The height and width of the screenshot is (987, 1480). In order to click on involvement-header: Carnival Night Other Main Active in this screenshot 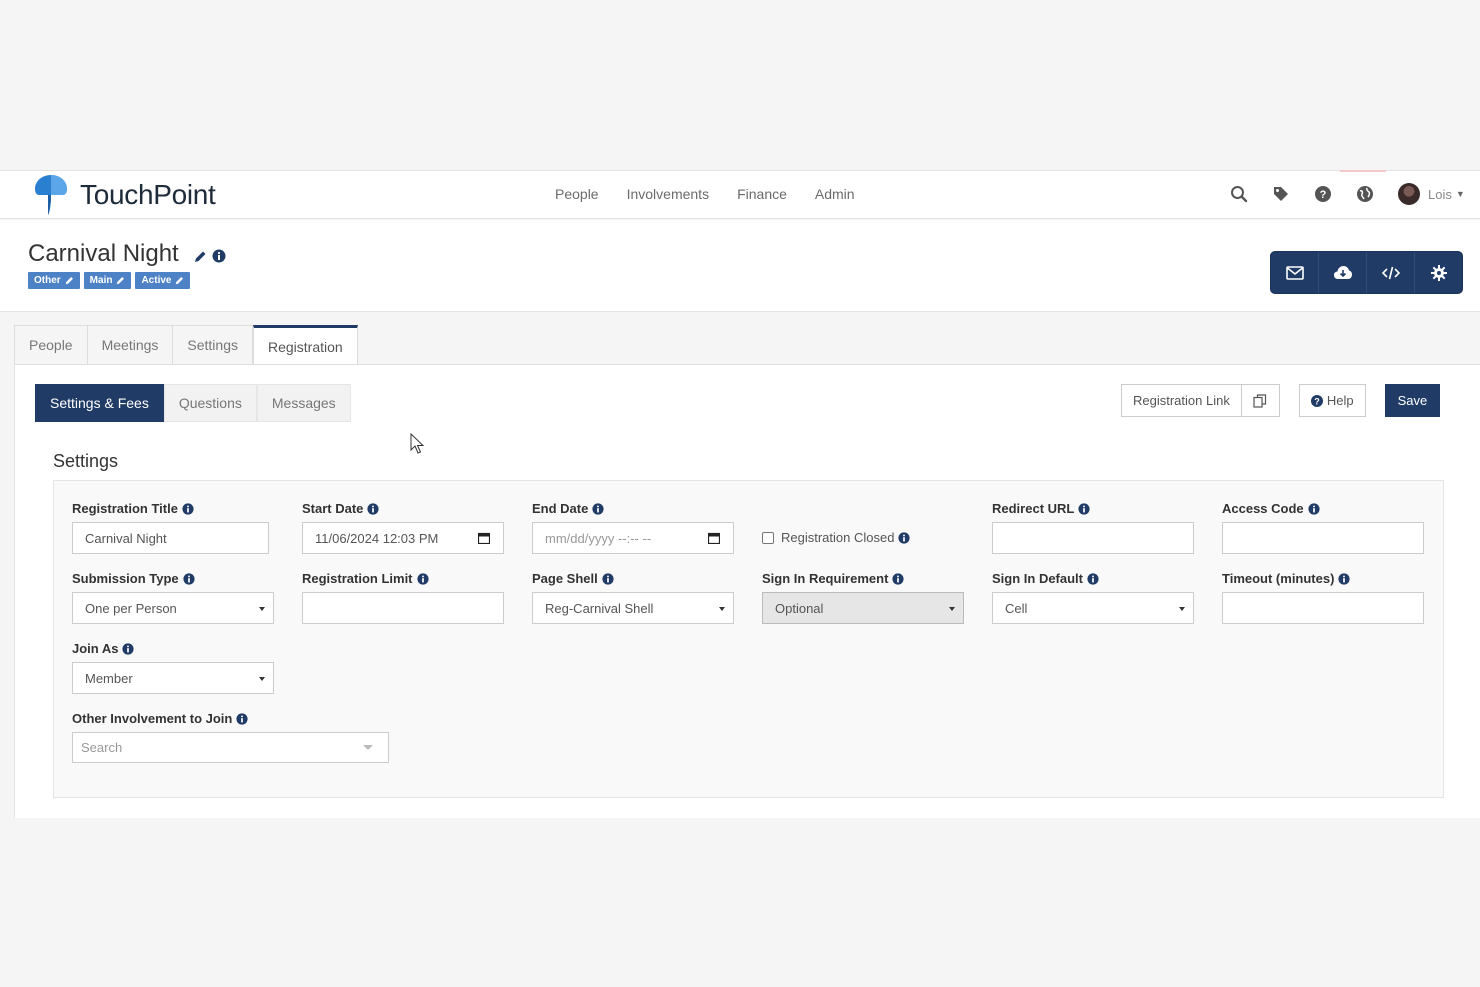, I will do `click(740, 266)`.